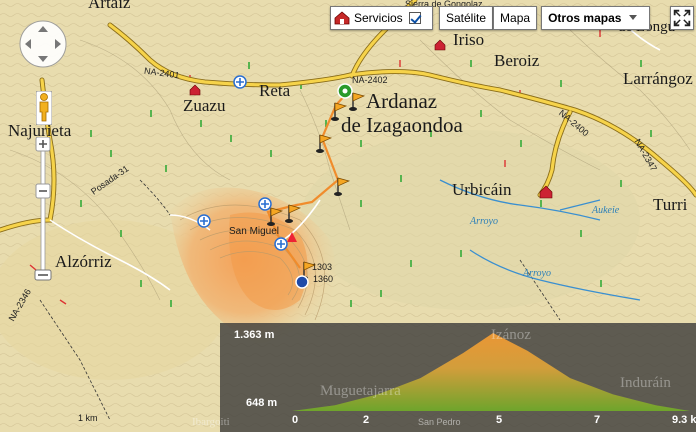  What do you see at coordinates (302, 282) in the screenshot?
I see `blue-start-marker` at bounding box center [302, 282].